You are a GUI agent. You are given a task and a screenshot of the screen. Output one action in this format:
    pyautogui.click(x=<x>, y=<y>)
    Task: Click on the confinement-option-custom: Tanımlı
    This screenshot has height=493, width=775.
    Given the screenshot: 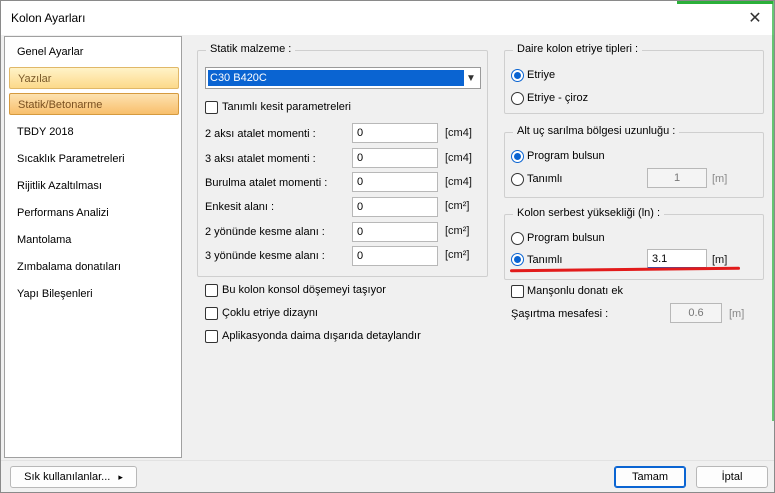 What is the action you would take?
    pyautogui.click(x=545, y=179)
    